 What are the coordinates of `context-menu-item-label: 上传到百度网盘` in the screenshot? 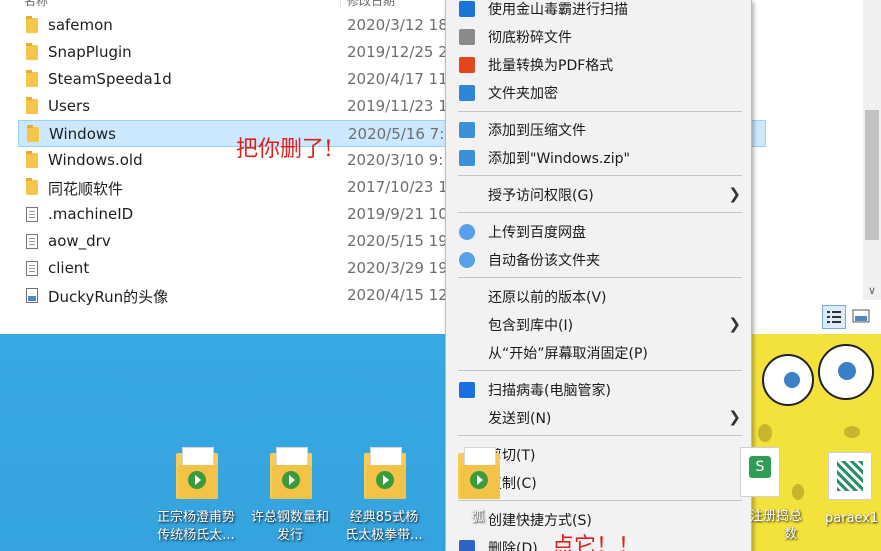 It's located at (537, 233).